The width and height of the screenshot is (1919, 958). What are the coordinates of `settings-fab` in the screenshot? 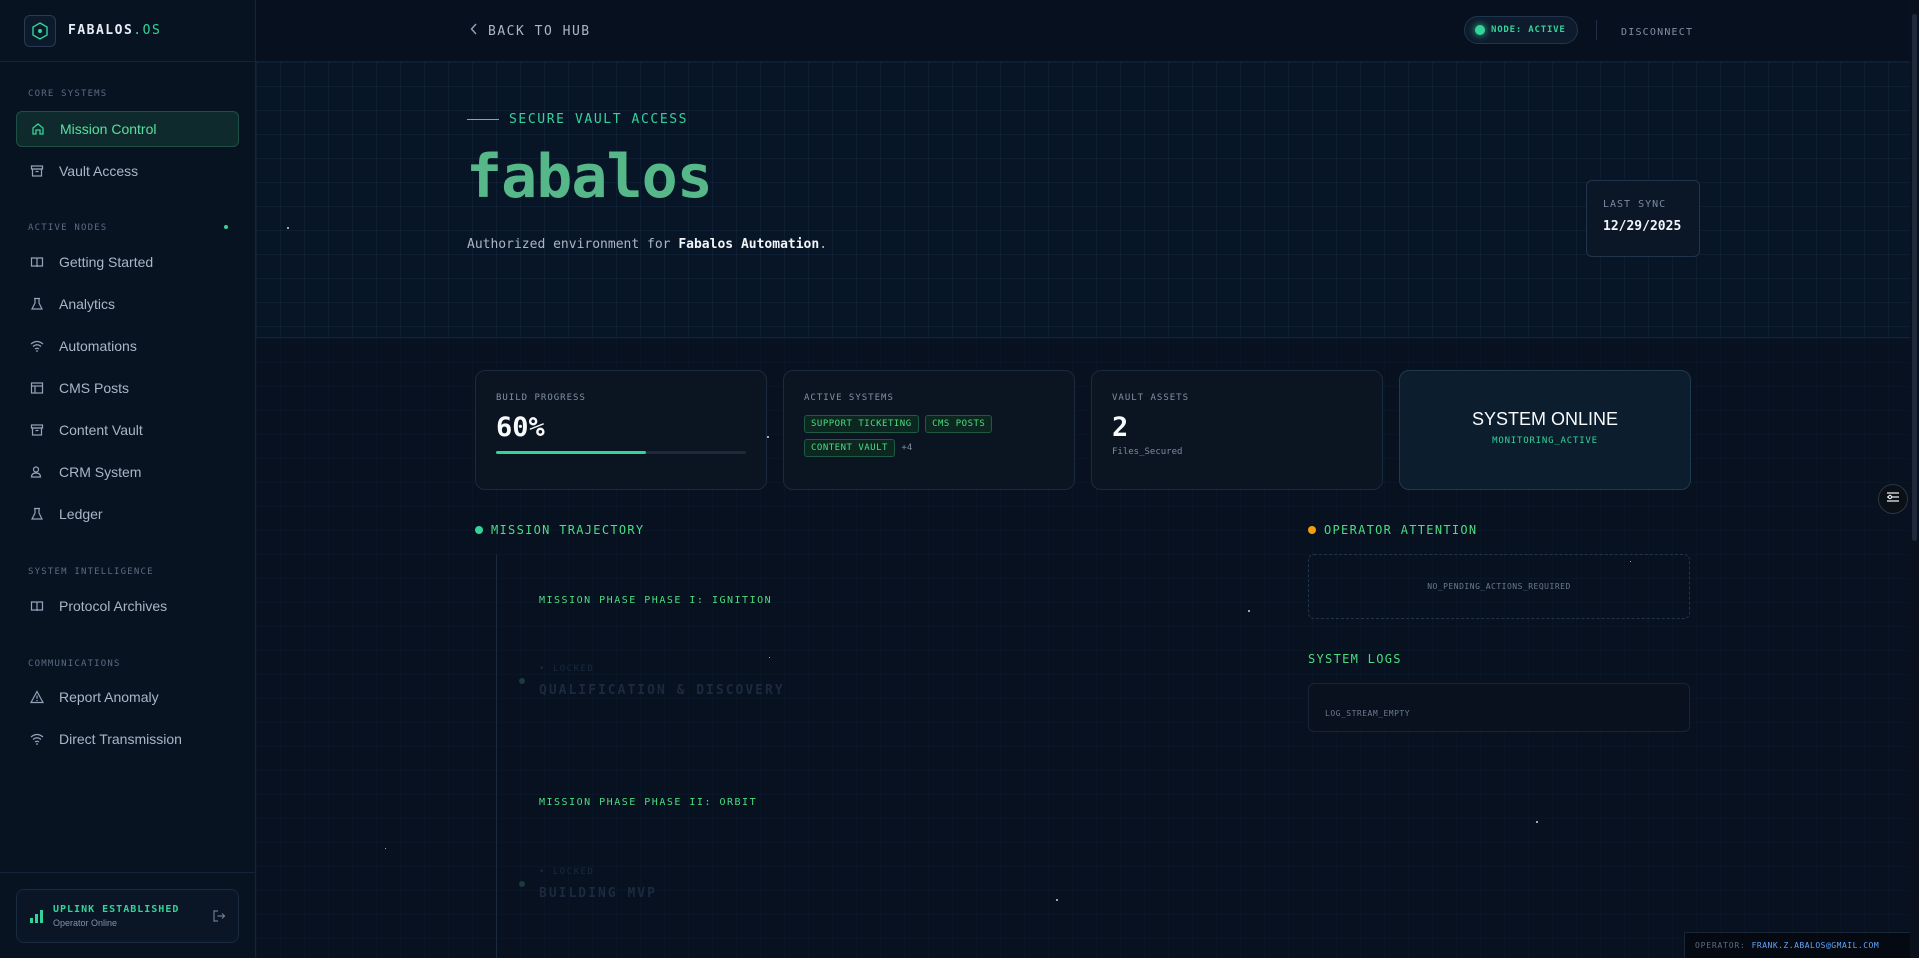 It's located at (1893, 499).